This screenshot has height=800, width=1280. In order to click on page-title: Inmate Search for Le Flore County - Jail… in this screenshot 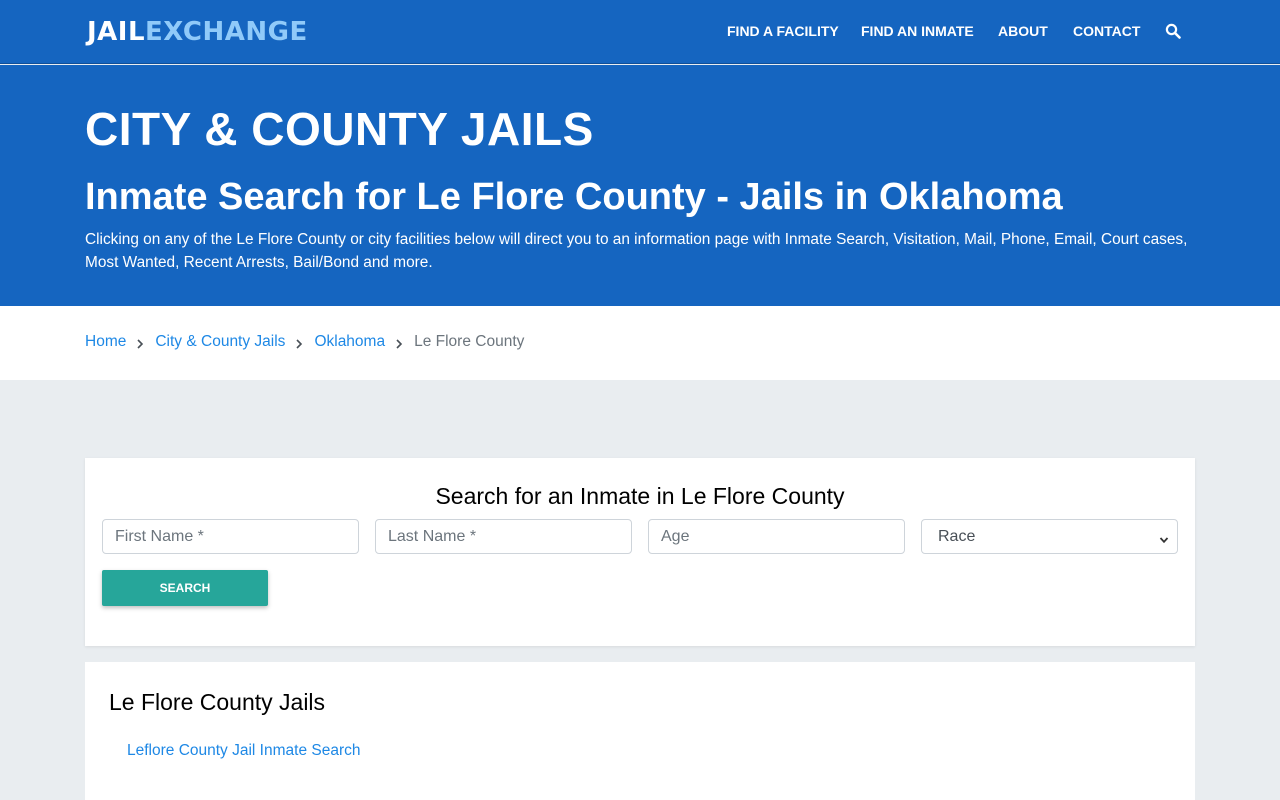, I will do `click(574, 197)`.